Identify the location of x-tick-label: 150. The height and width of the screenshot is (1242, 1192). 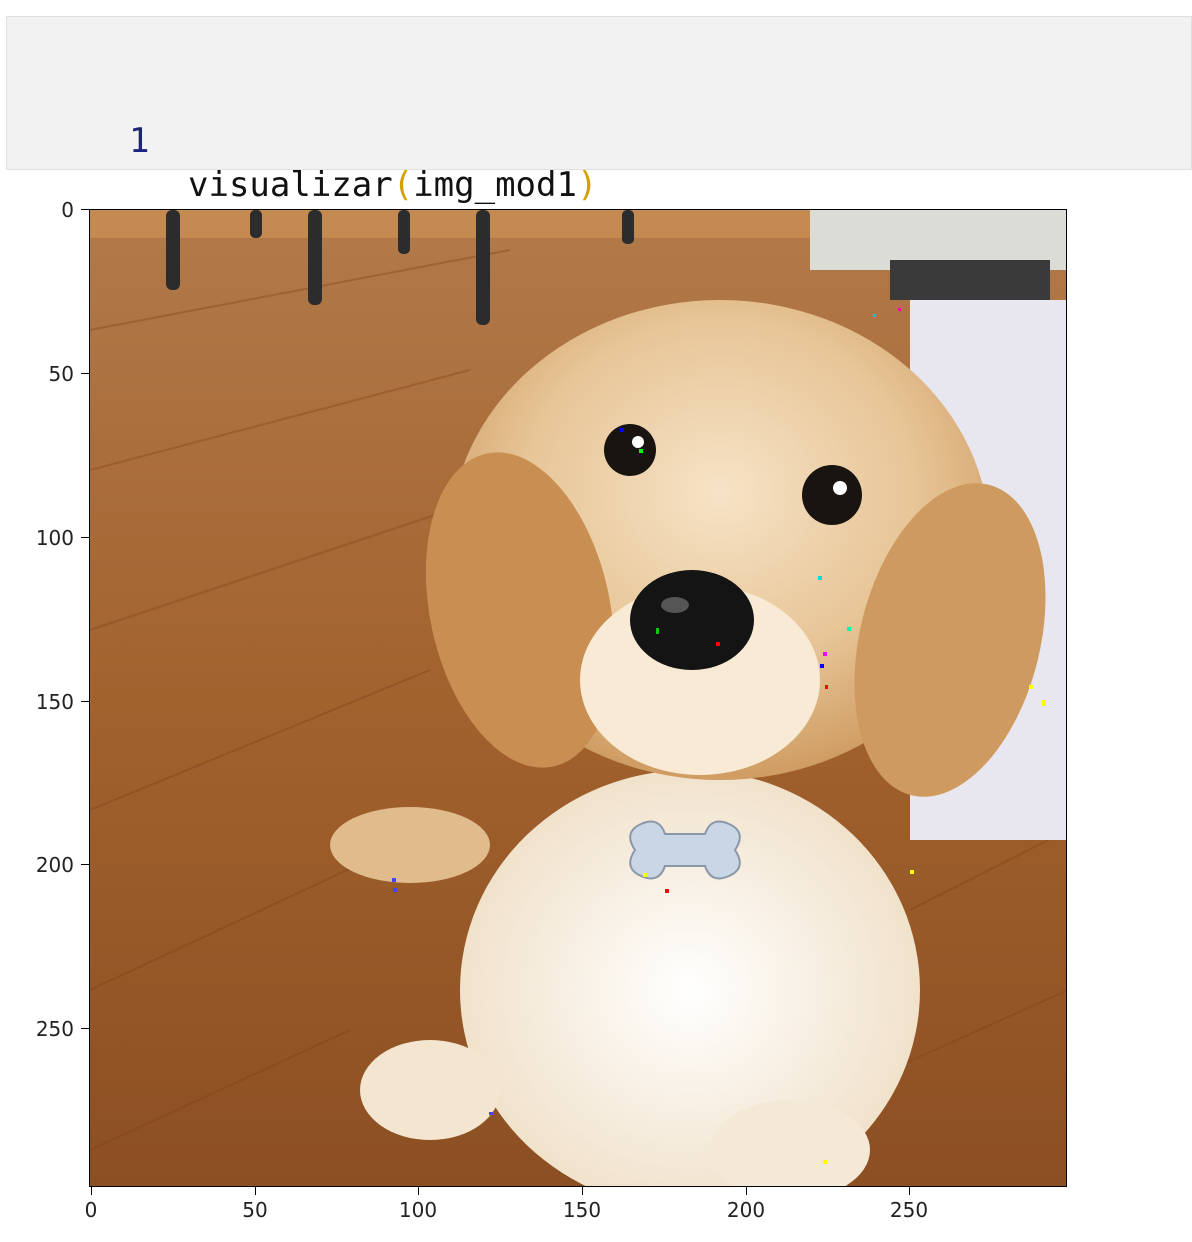
(582, 1210).